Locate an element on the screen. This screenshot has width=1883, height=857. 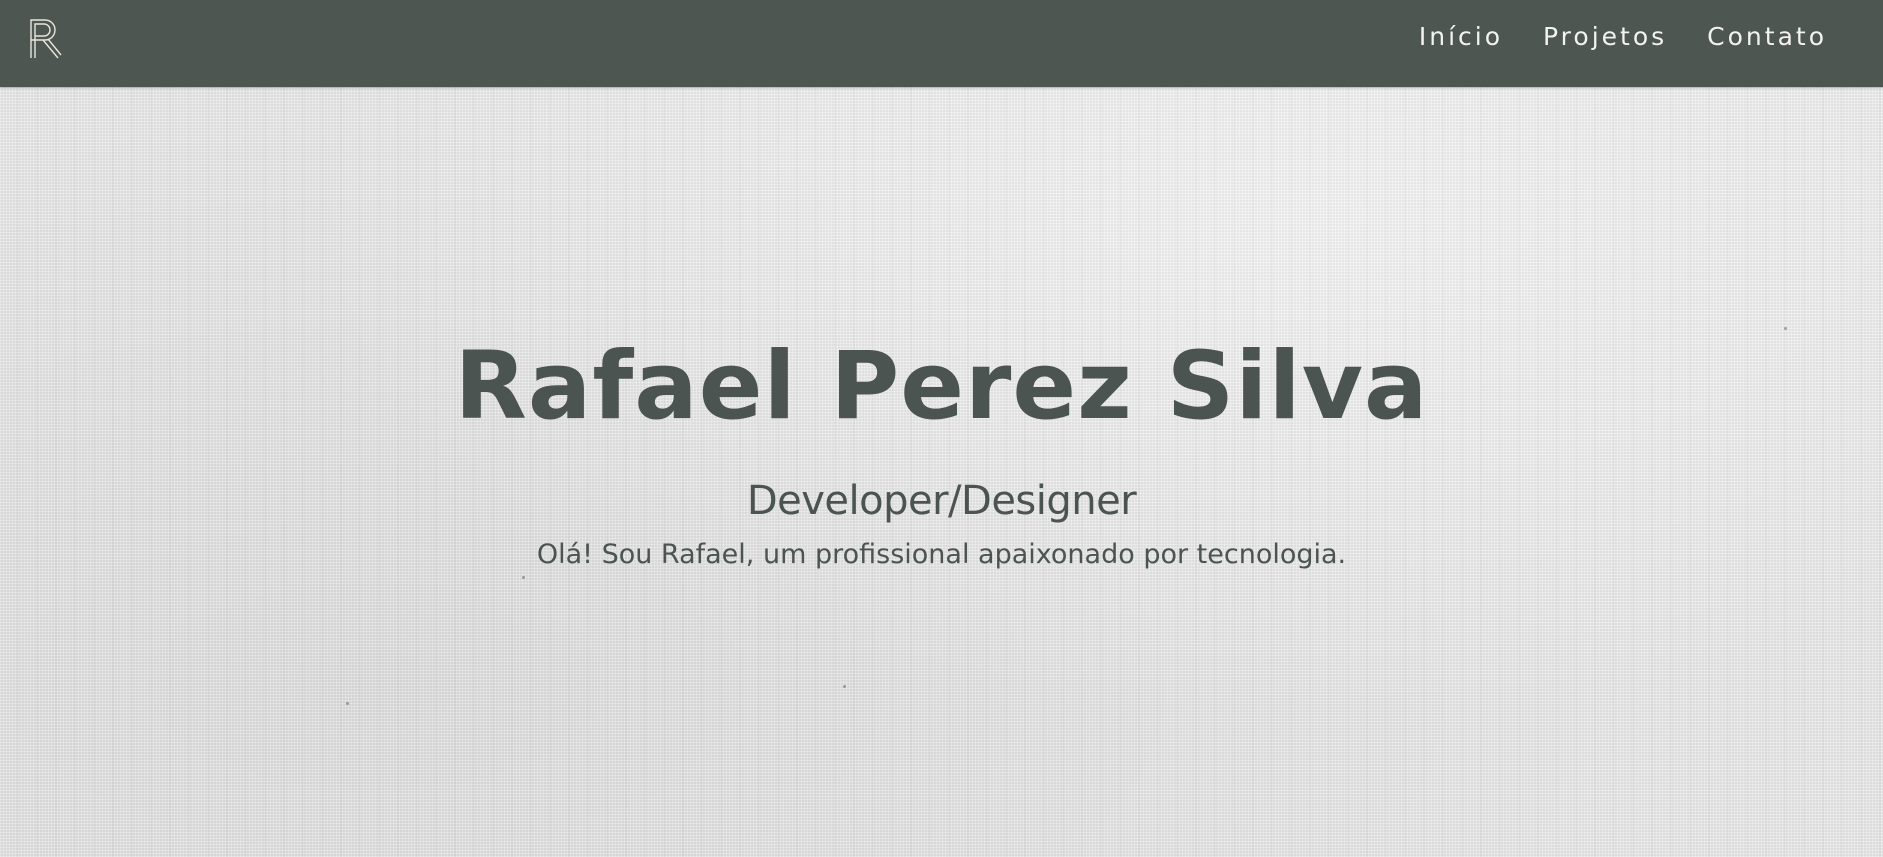
rp-logo-icon is located at coordinates (45, 38).